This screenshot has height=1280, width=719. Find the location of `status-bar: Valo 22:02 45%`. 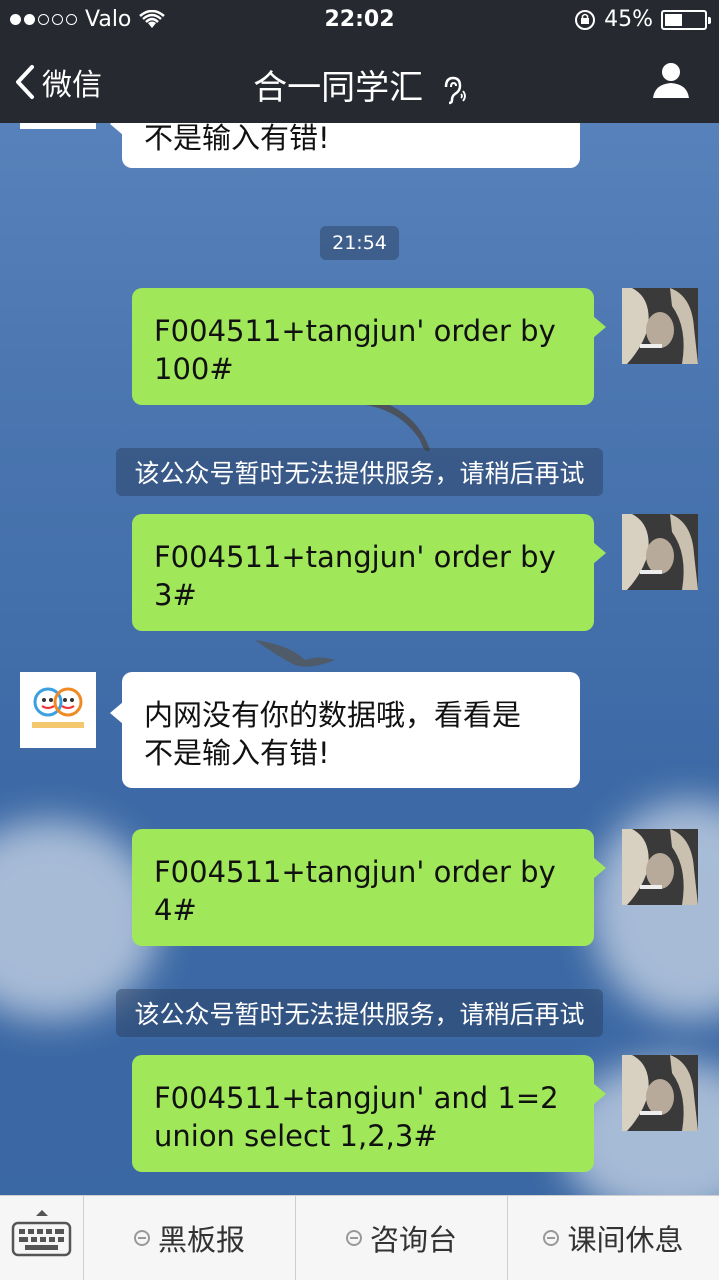

status-bar: Valo 22:02 45% is located at coordinates (359, 20).